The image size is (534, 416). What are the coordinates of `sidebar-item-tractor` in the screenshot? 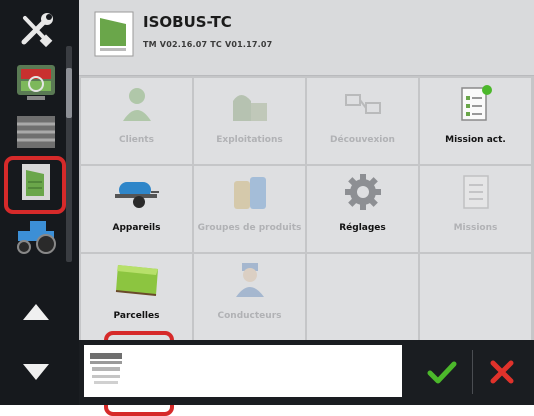 It's located at (36, 236).